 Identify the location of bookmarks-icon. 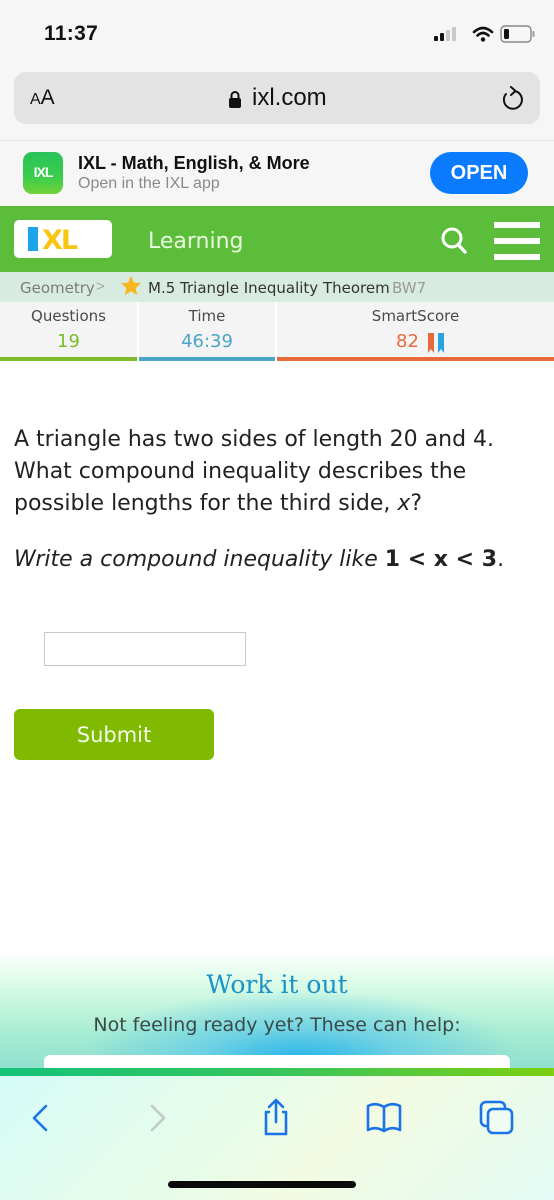
(384, 1117).